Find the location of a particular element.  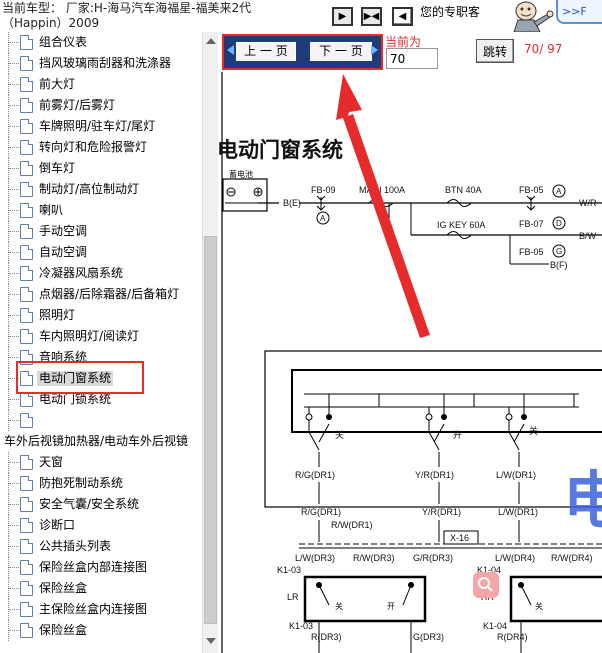

sidebar-item-label: 公共插头列表 is located at coordinates (75, 546).